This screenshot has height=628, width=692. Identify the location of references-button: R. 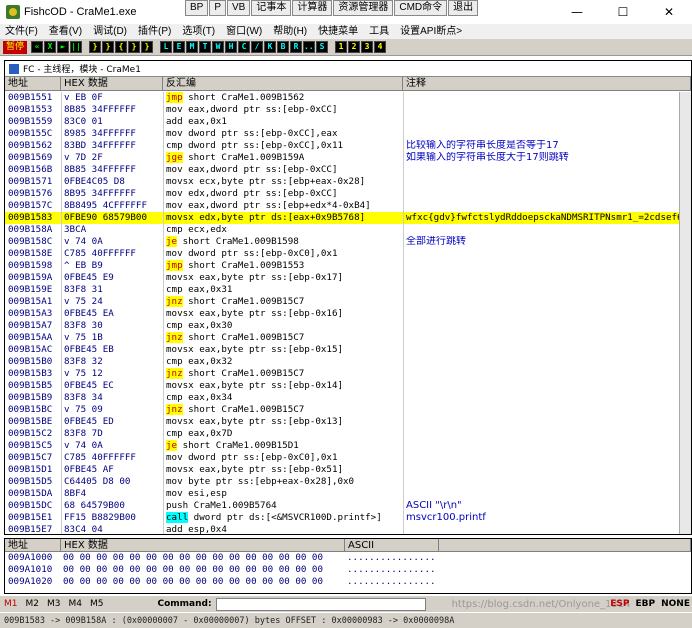
(296, 47).